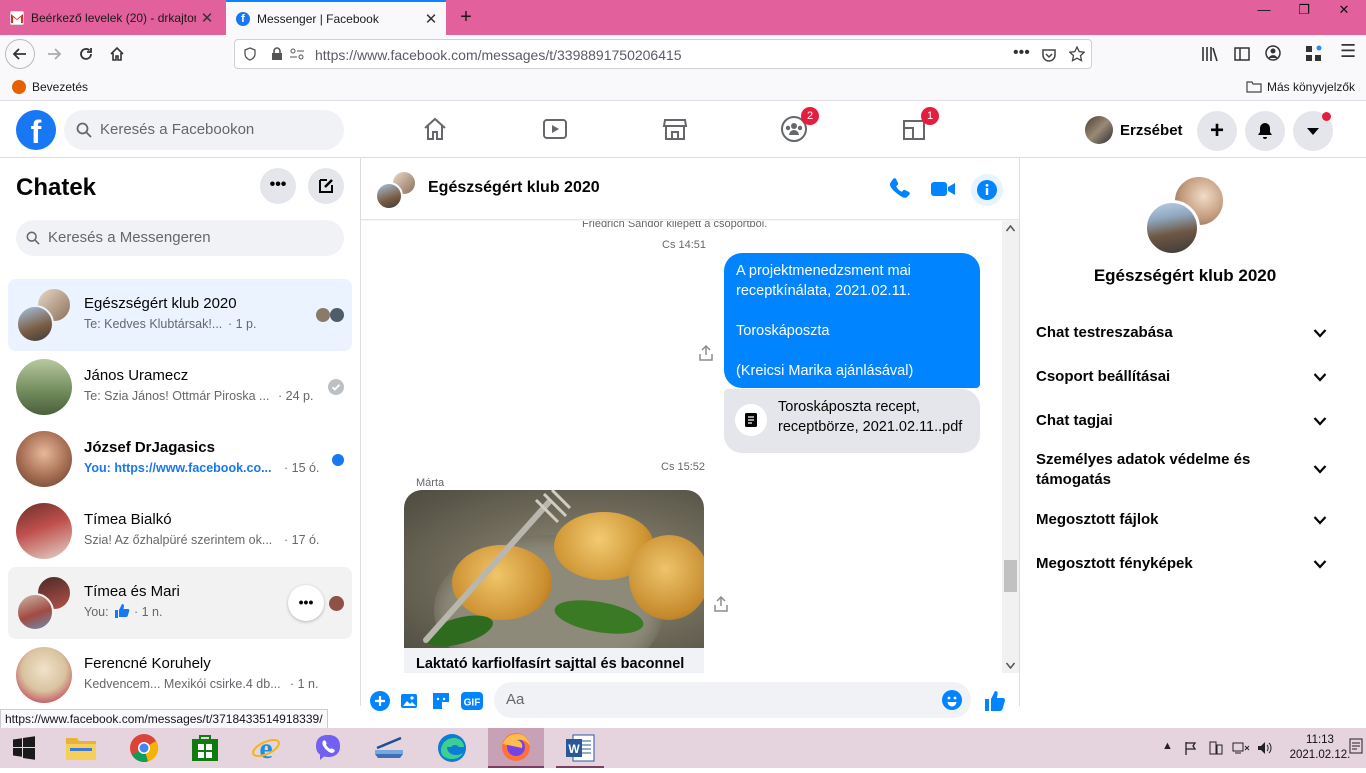 The width and height of the screenshot is (1366, 773). What do you see at coordinates (389, 748) in the screenshot?
I see `taskbar-scanner` at bounding box center [389, 748].